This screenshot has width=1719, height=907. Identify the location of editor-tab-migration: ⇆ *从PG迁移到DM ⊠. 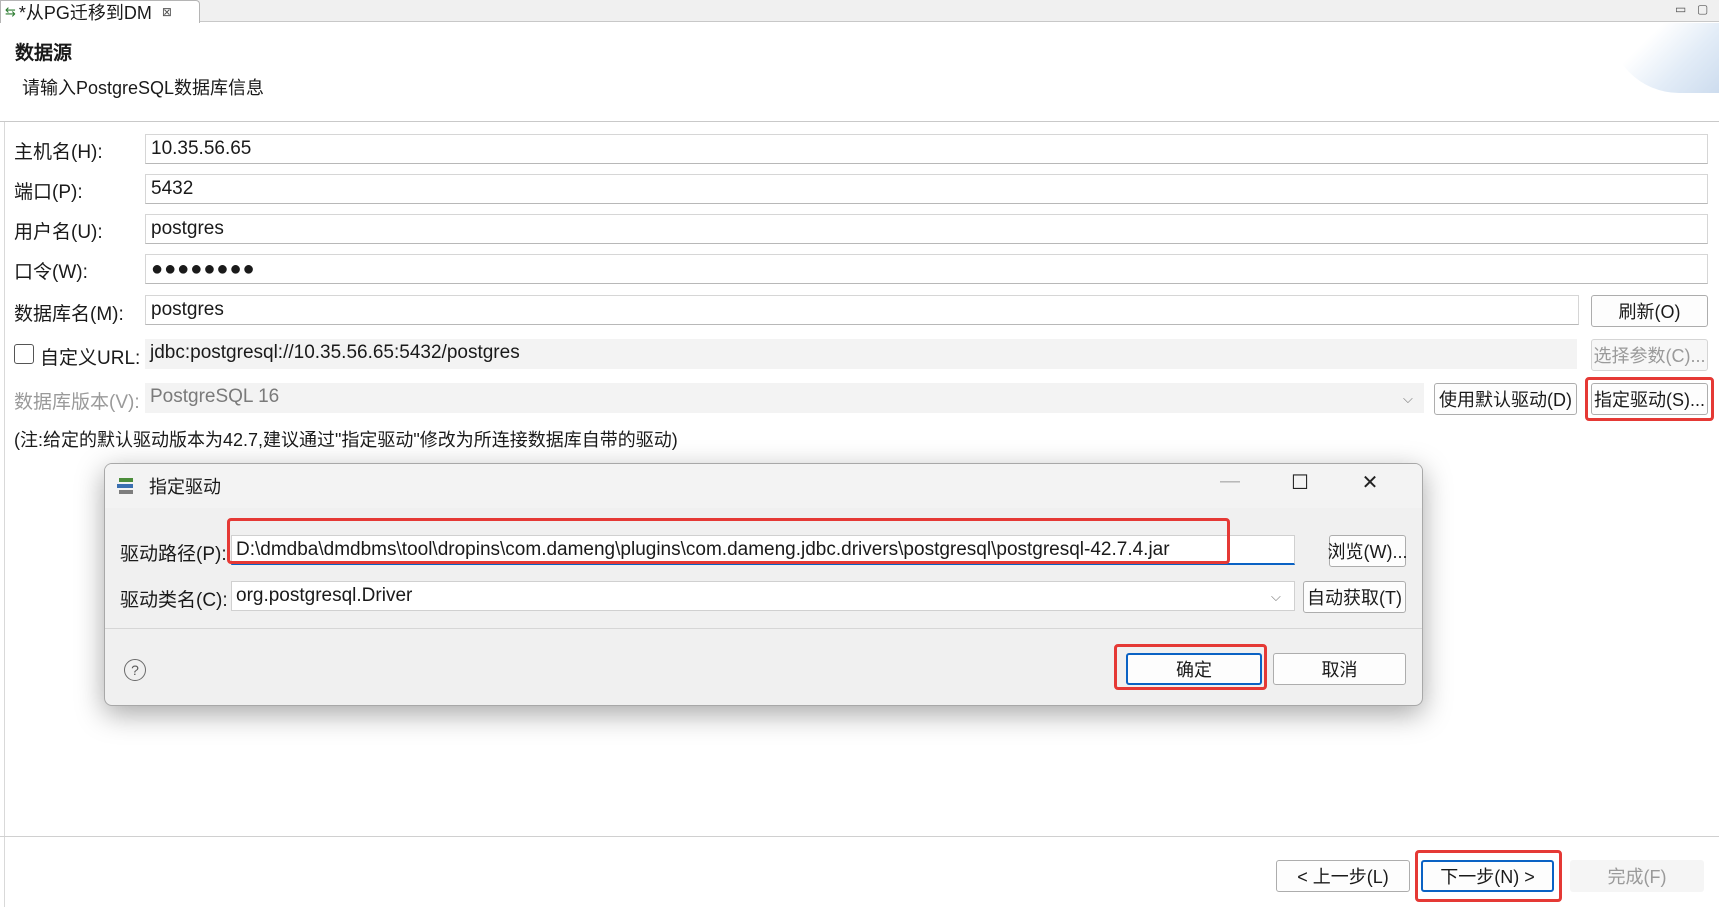
(100, 11).